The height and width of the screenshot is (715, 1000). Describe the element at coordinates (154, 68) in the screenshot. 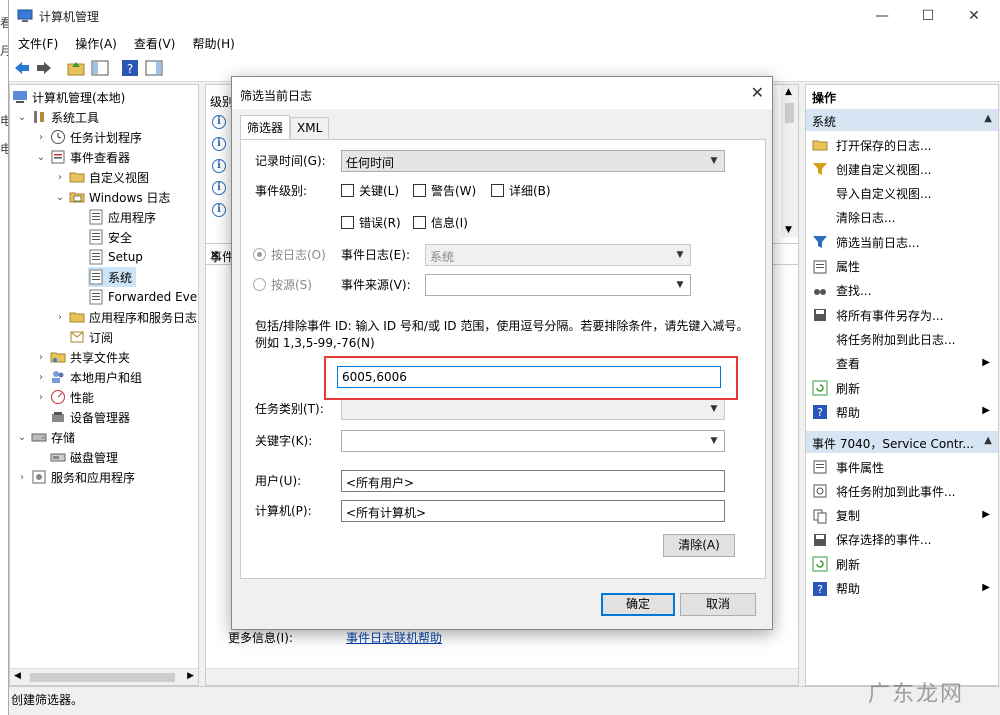

I see `show-hide-action-pane-icon` at that location.